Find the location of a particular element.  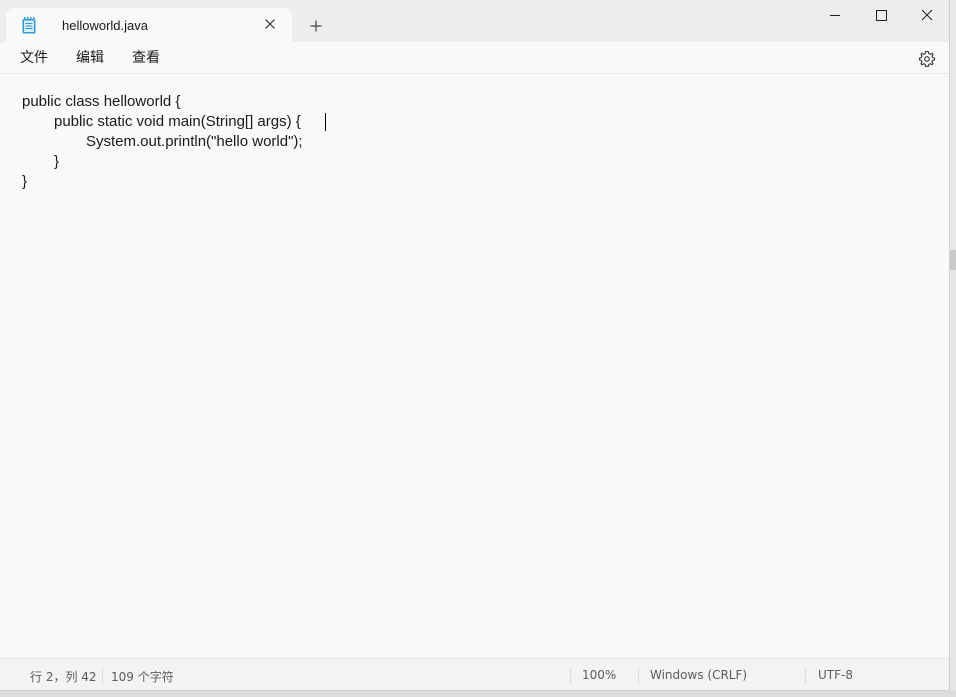

menu-file: 文件 is located at coordinates (34, 58).